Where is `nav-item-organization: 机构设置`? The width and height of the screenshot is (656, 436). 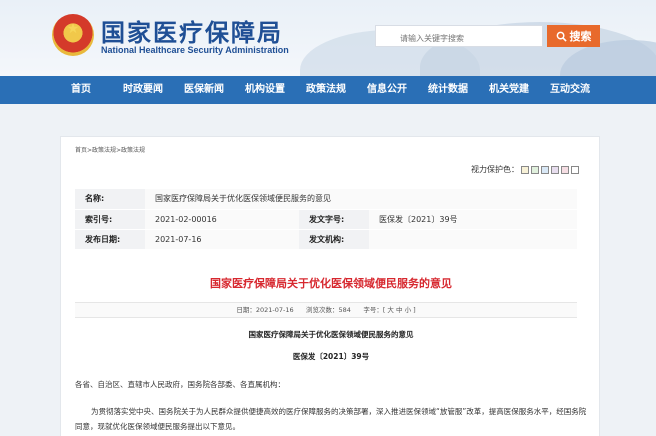 nav-item-organization: 机构设置 is located at coordinates (265, 90).